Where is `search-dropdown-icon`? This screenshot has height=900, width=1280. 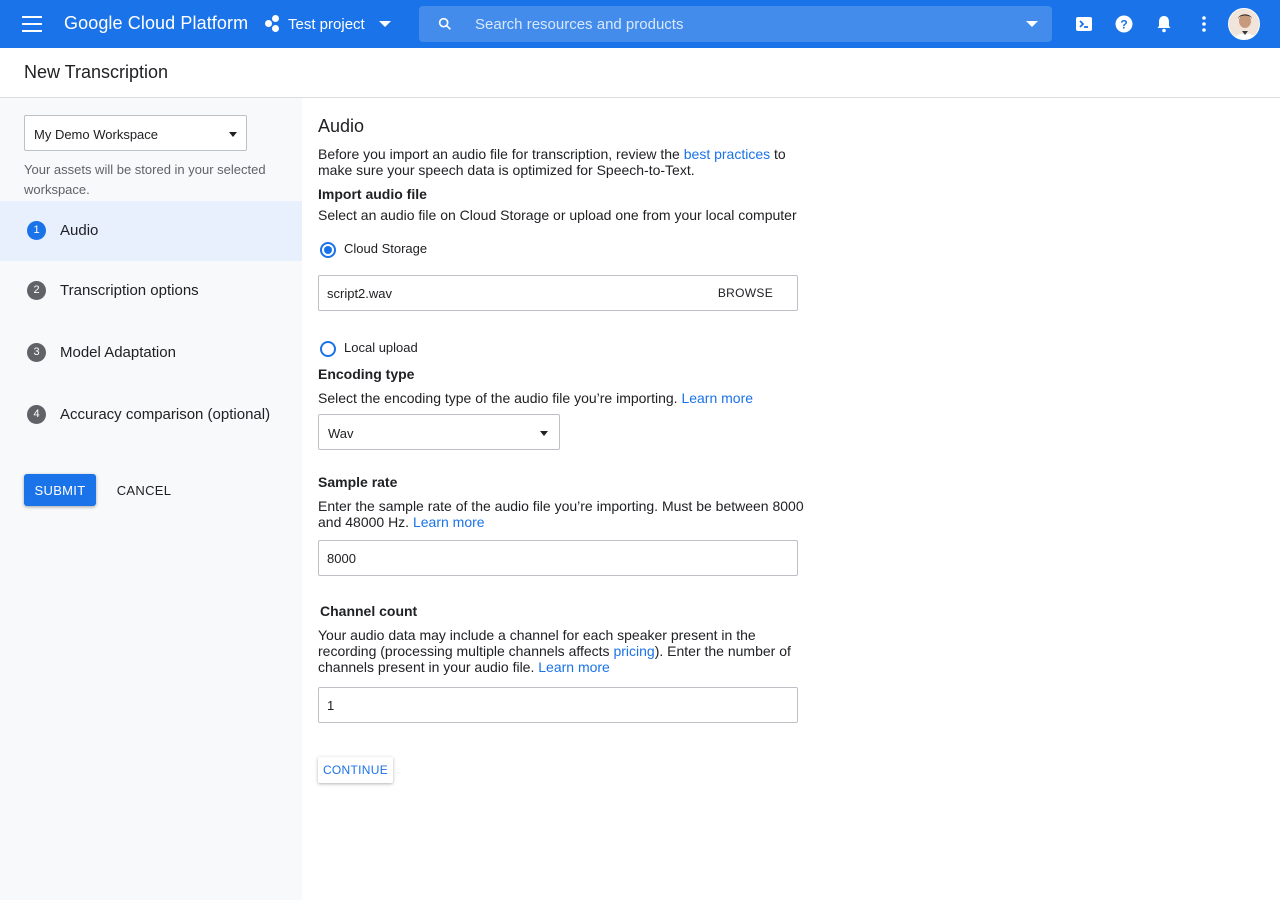
search-dropdown-icon is located at coordinates (1032, 24).